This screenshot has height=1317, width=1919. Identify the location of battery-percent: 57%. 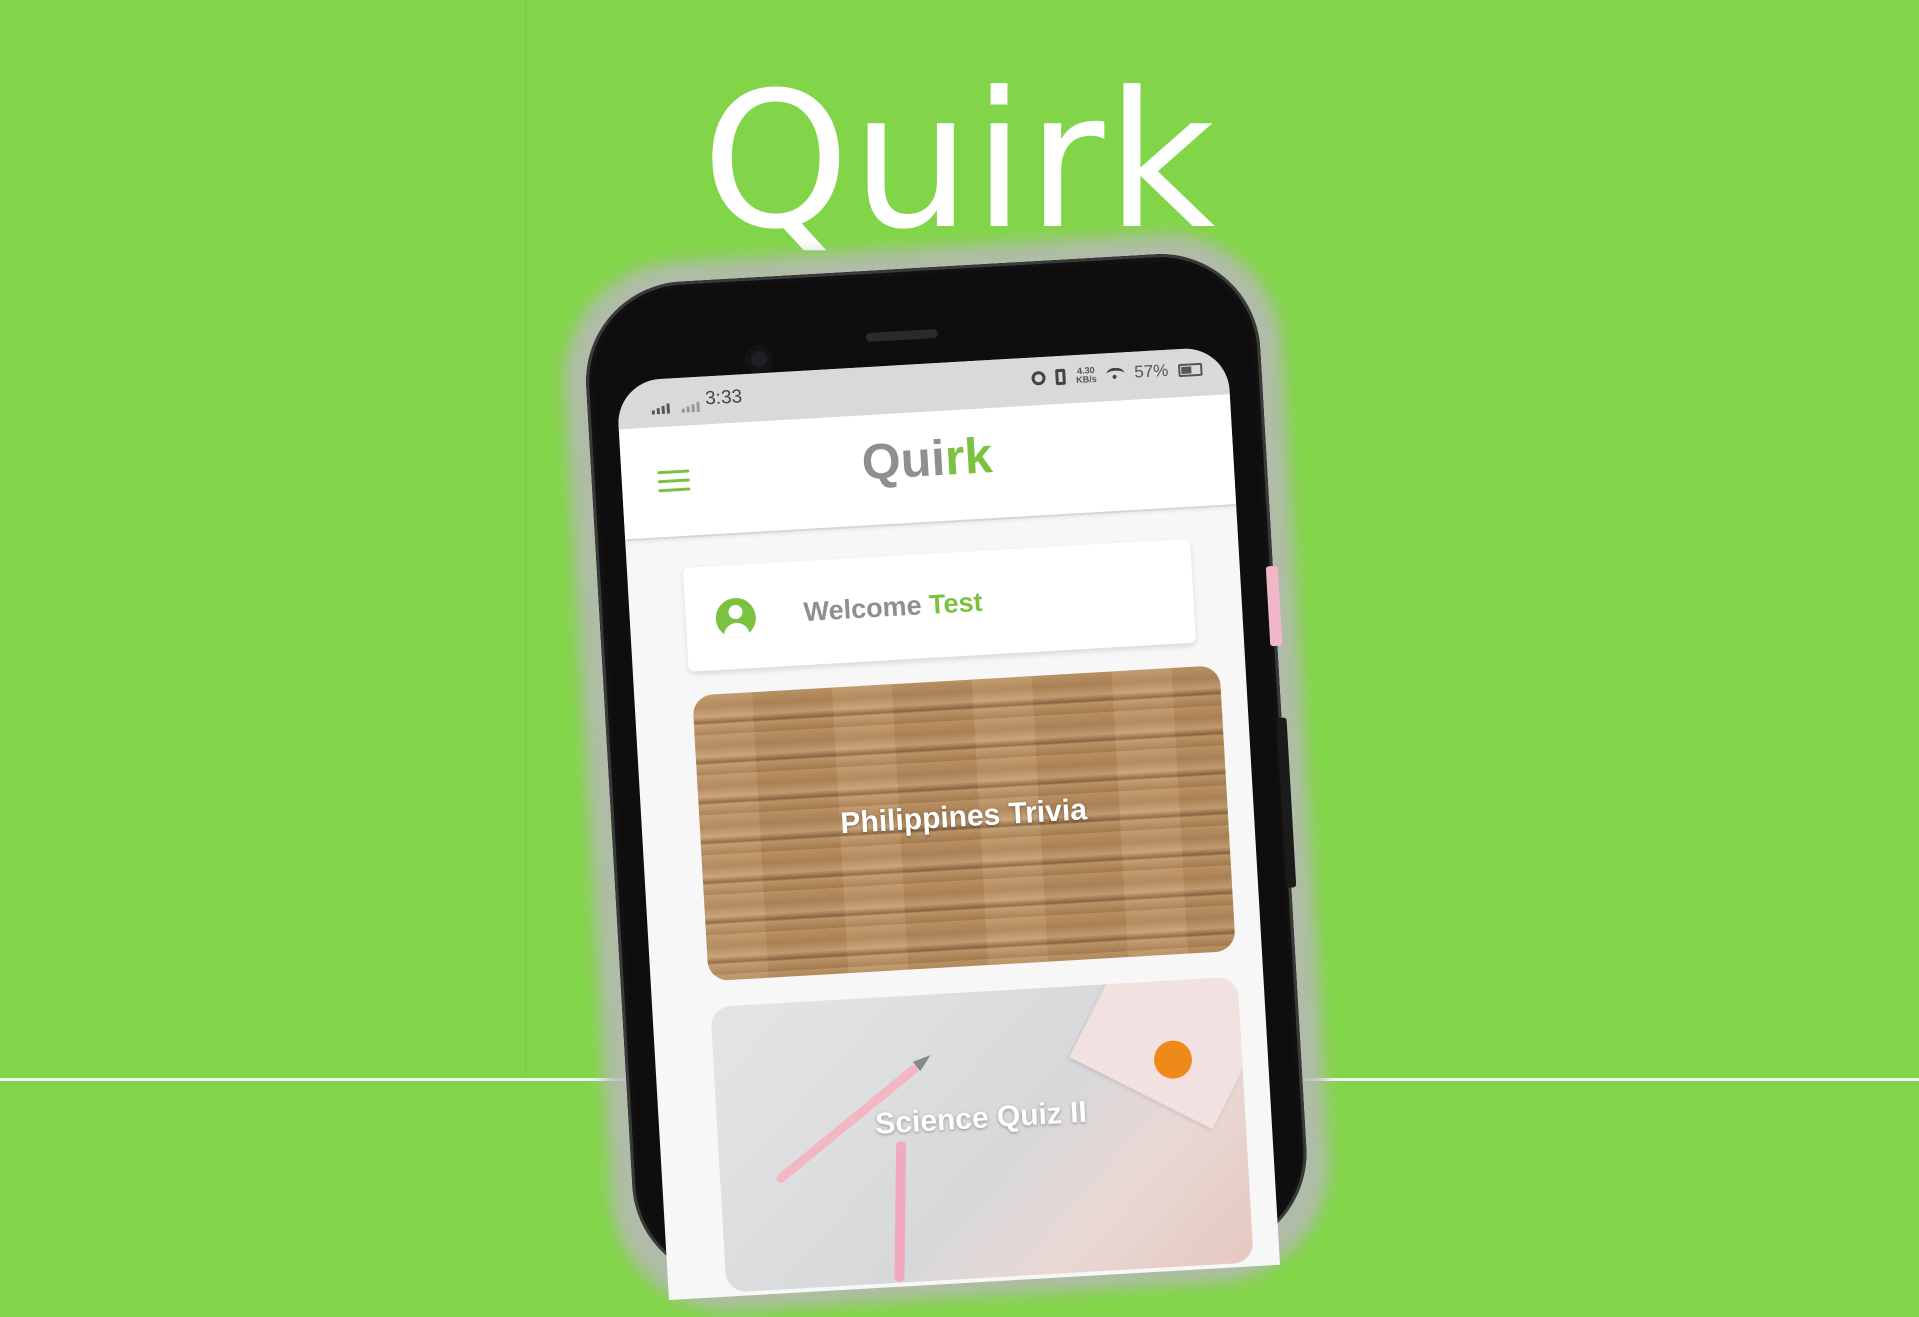
(1151, 371).